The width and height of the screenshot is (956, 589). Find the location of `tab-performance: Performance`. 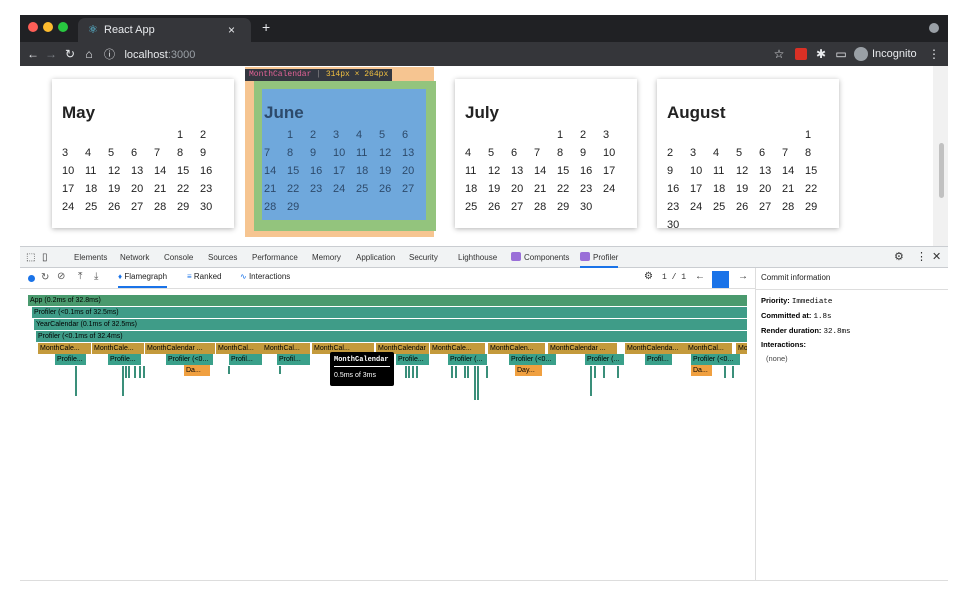

tab-performance: Performance is located at coordinates (275, 257).